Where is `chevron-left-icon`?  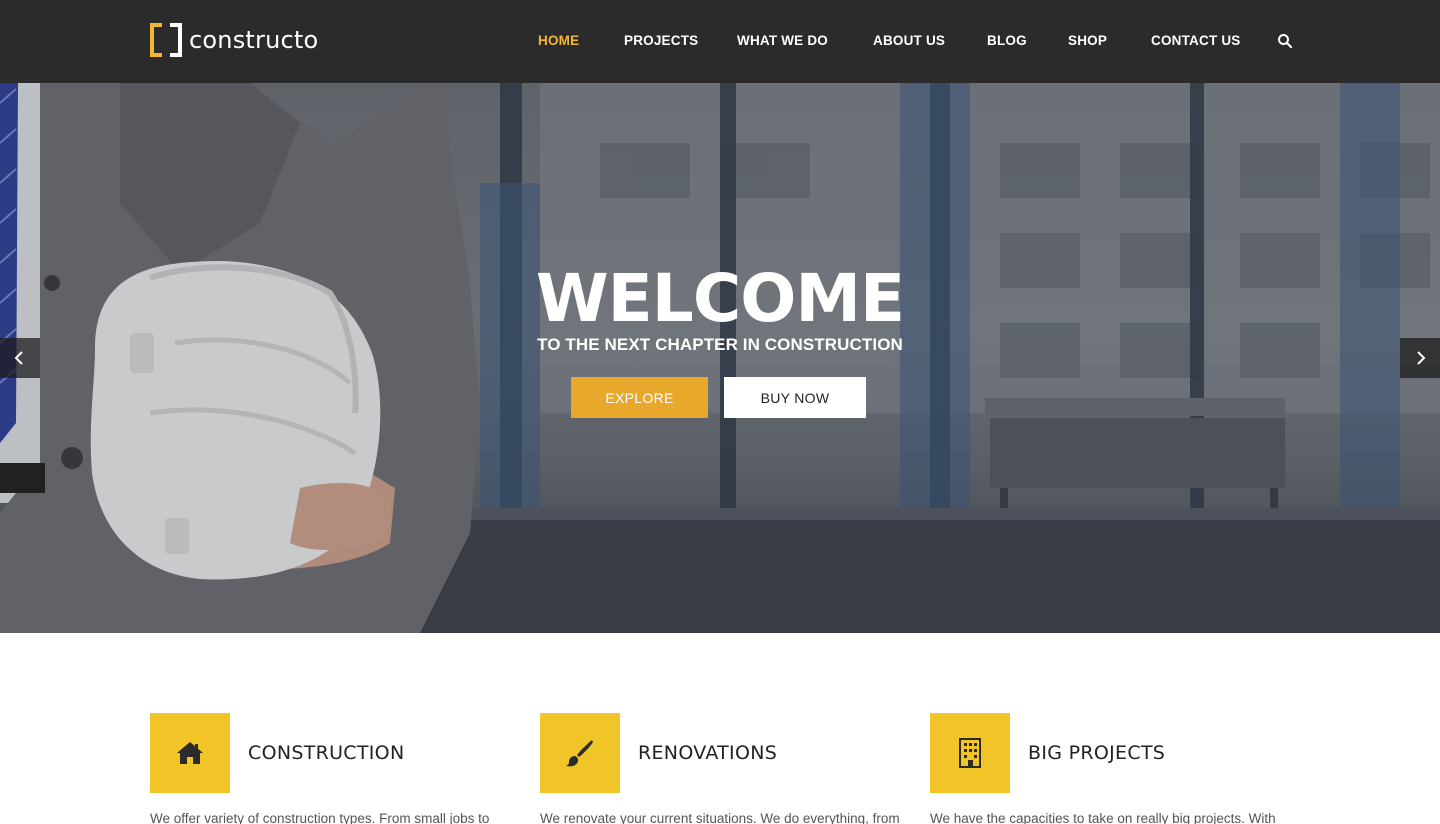
chevron-left-icon is located at coordinates (18, 358).